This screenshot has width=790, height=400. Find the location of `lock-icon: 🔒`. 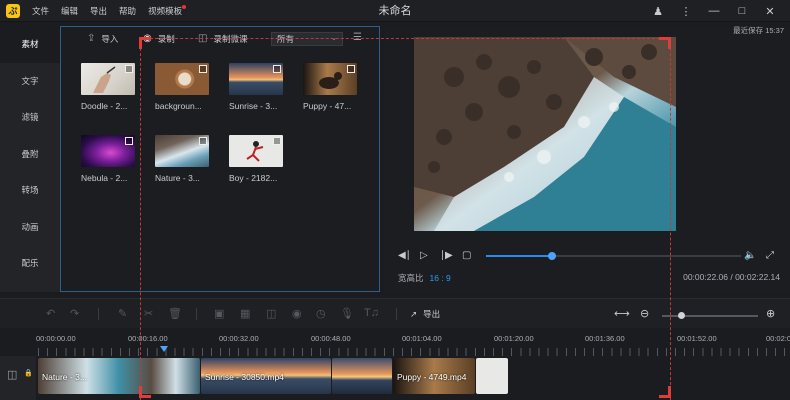

lock-icon: 🔒 is located at coordinates (28, 373).